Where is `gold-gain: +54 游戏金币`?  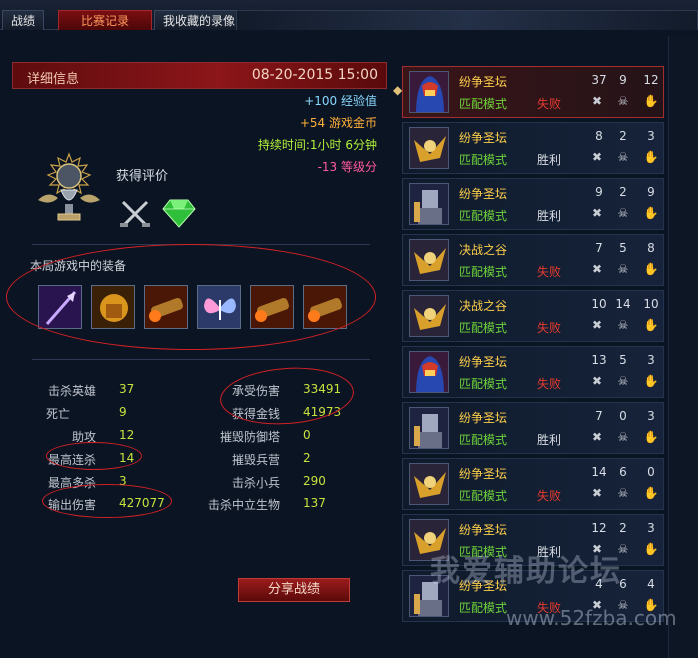 gold-gain: +54 游戏金币 is located at coordinates (338, 123).